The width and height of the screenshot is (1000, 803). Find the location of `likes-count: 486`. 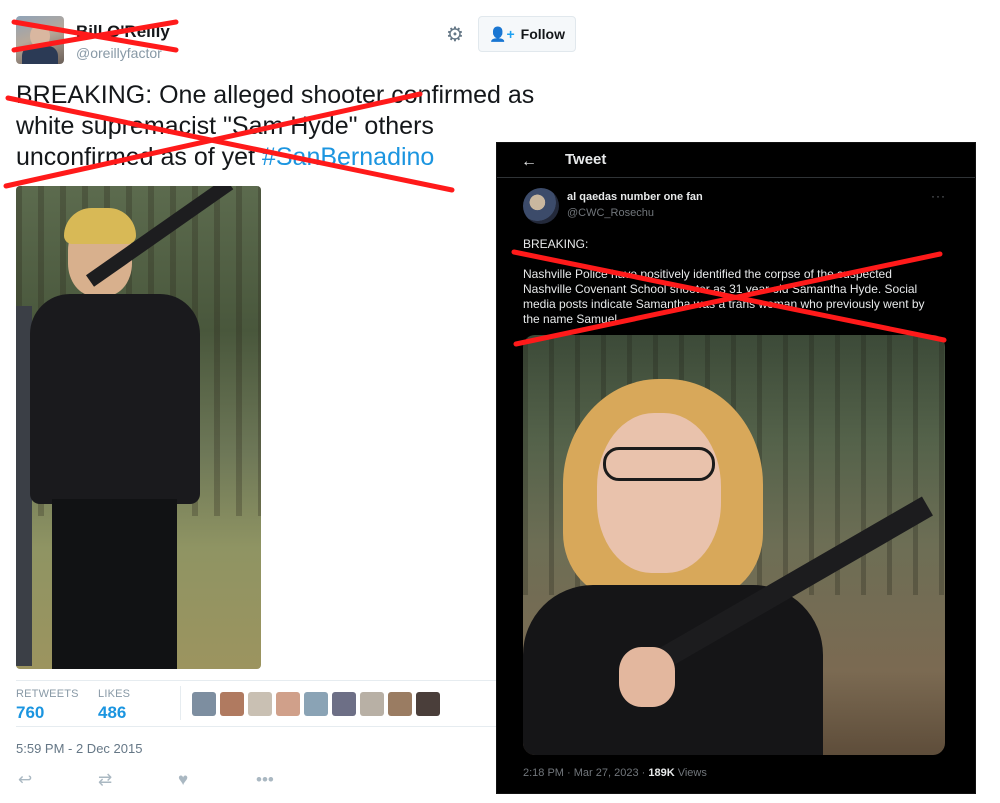

likes-count: 486 is located at coordinates (112, 713).